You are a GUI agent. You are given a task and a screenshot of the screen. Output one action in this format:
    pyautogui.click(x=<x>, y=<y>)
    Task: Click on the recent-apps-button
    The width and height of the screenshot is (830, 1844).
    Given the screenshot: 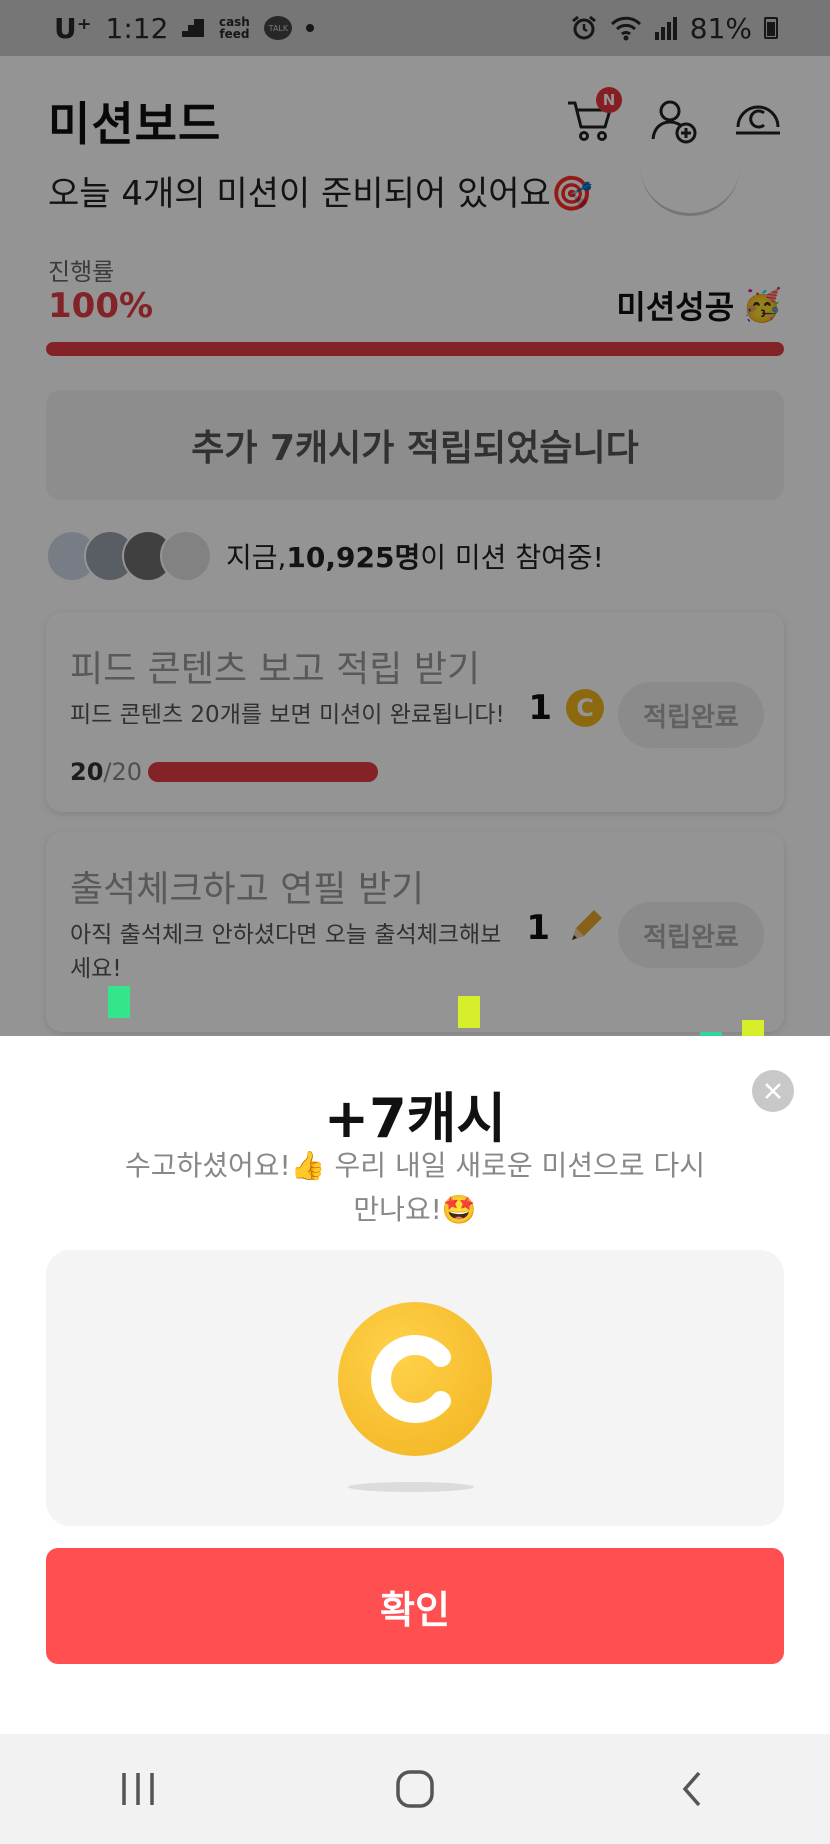 What is the action you would take?
    pyautogui.click(x=138, y=1789)
    